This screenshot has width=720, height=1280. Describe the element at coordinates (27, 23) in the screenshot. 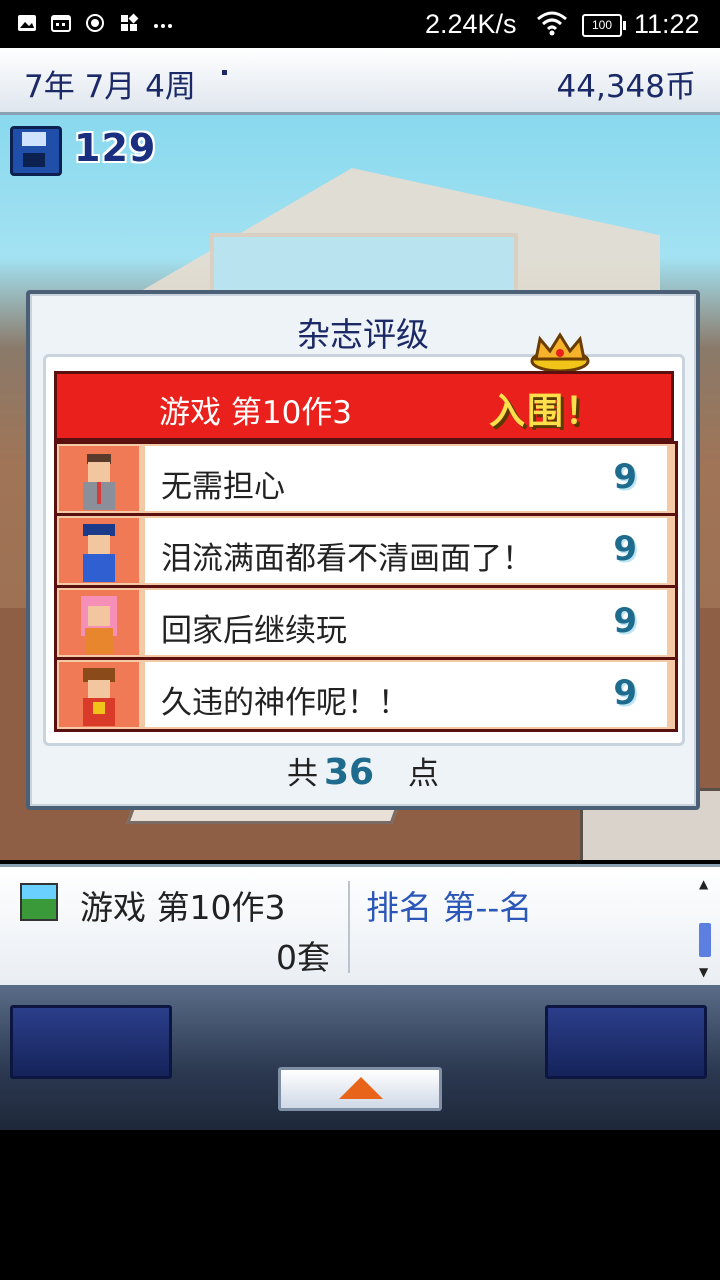

I see `image-icon` at that location.